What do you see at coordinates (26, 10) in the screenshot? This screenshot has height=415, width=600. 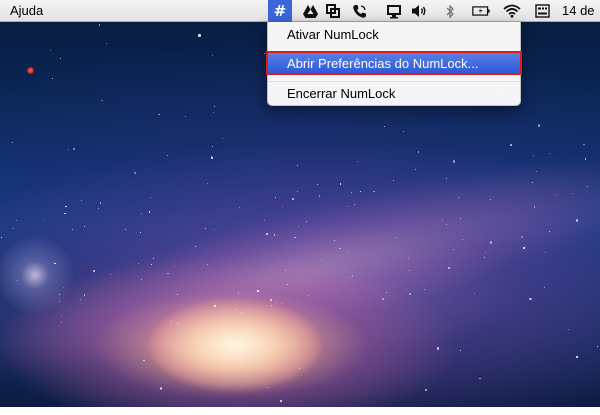 I see `menu-help: Ajuda` at bounding box center [26, 10].